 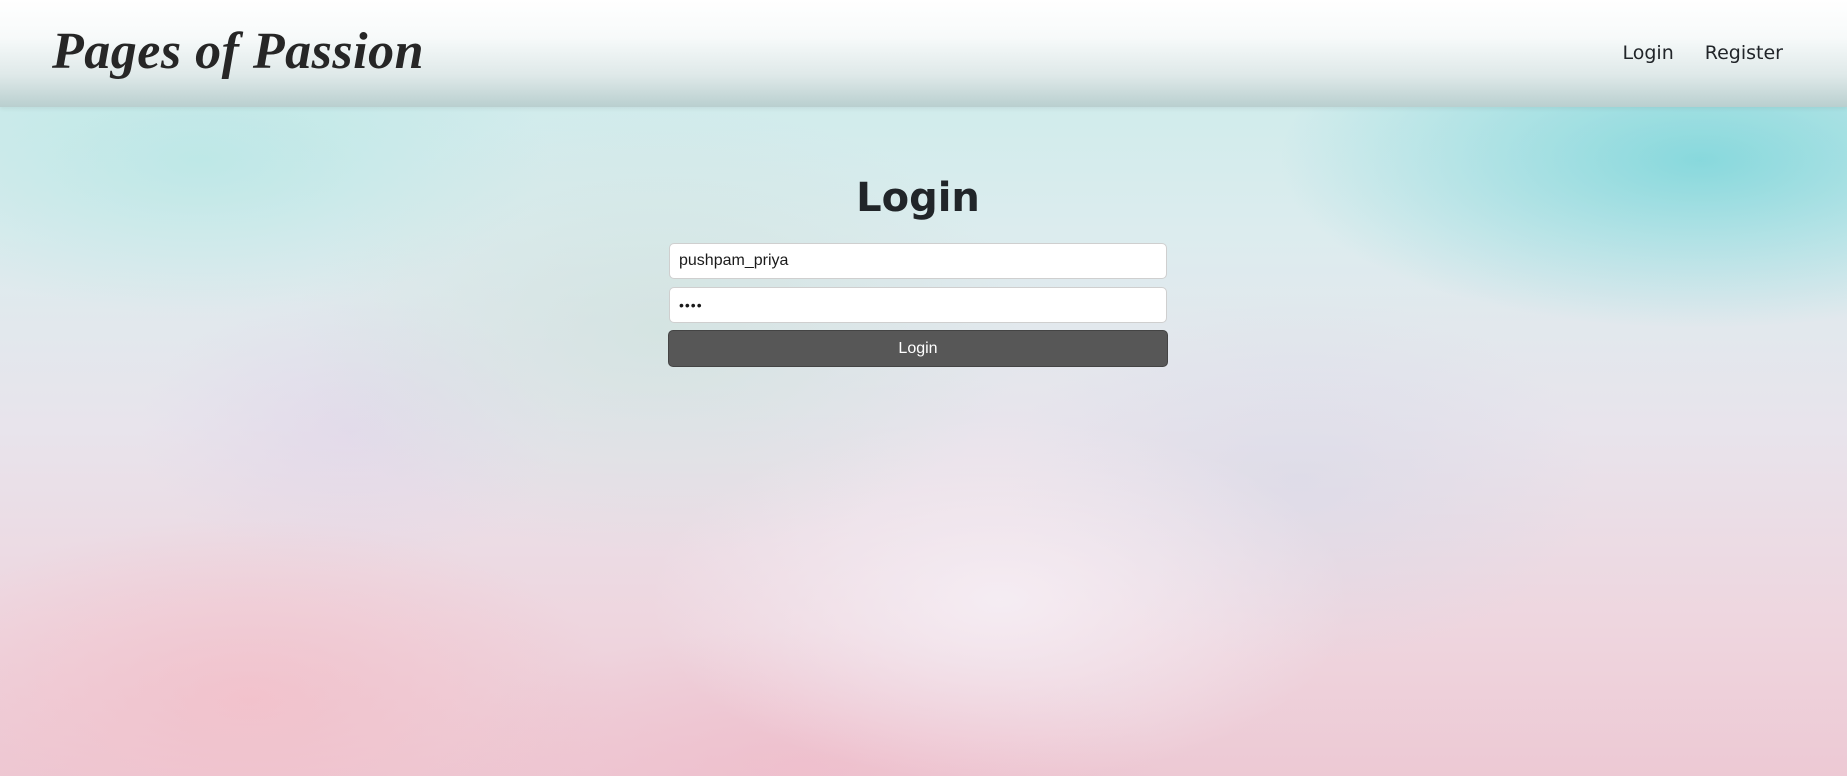 I want to click on login-form: Login Login, so click(x=918, y=269).